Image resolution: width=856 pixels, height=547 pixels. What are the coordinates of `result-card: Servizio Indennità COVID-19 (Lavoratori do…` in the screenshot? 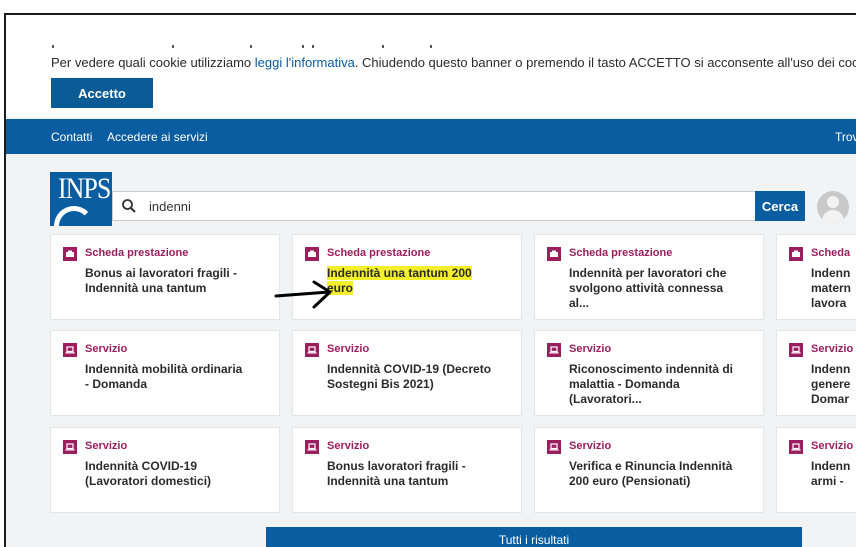 It's located at (165, 470).